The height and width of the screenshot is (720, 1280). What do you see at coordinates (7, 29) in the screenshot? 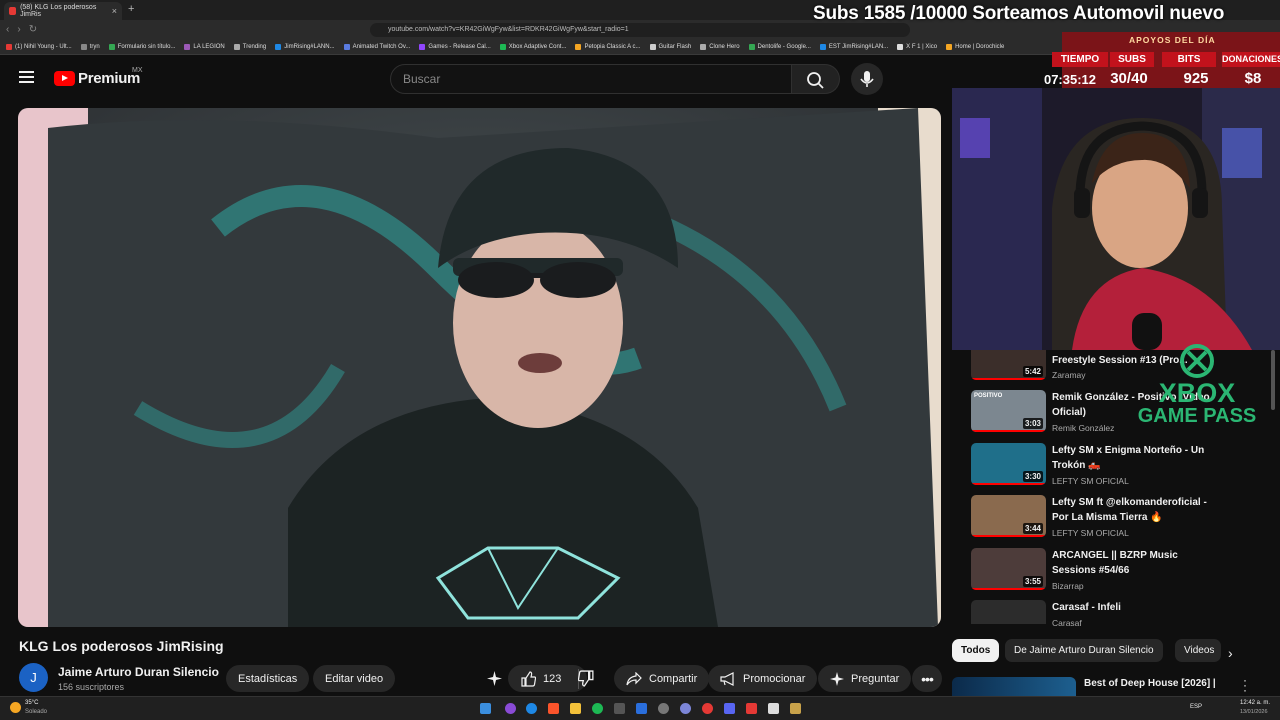
I see `back-icon: ‹` at bounding box center [7, 29].